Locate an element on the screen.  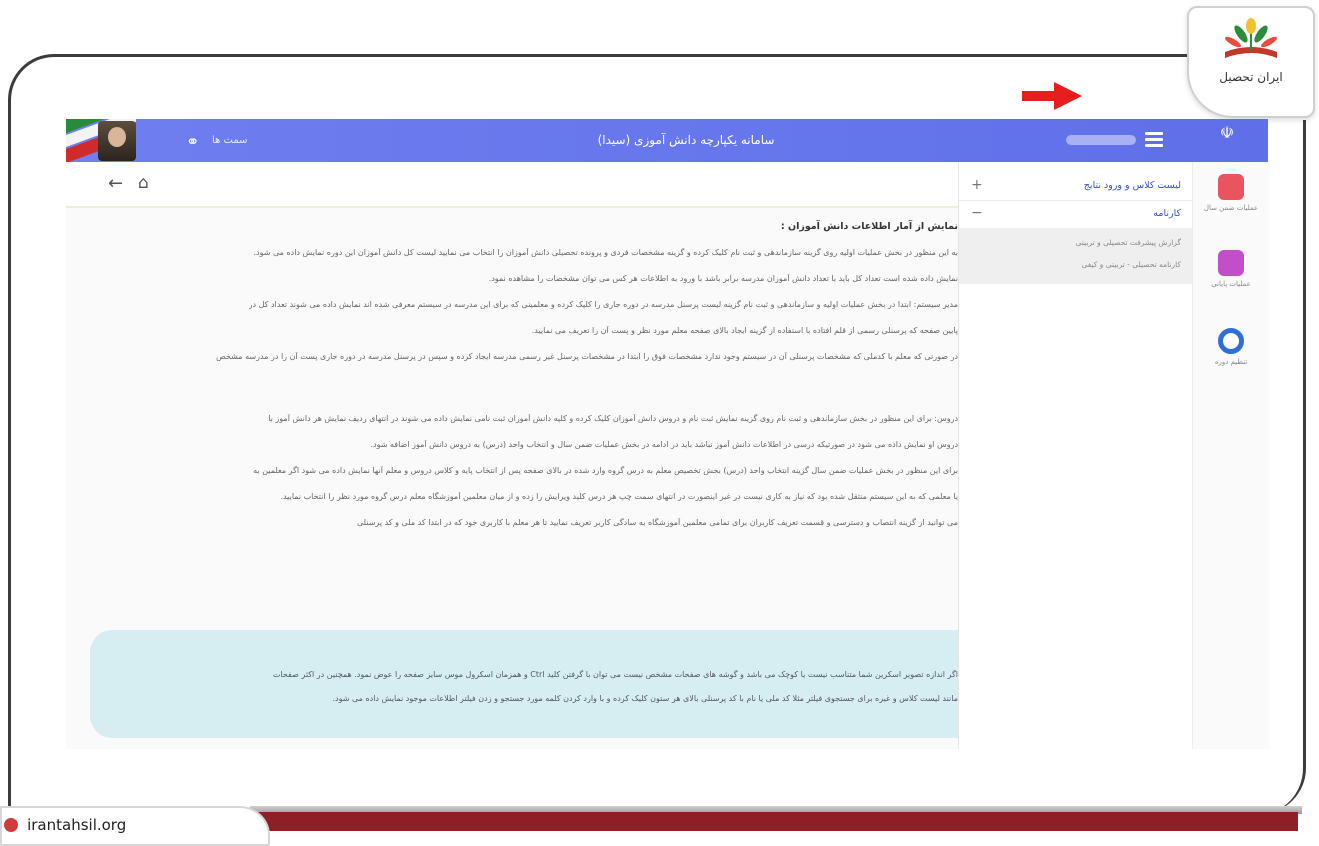
brand-logo-text: ایران تحصیل is located at coordinates (1251, 77).